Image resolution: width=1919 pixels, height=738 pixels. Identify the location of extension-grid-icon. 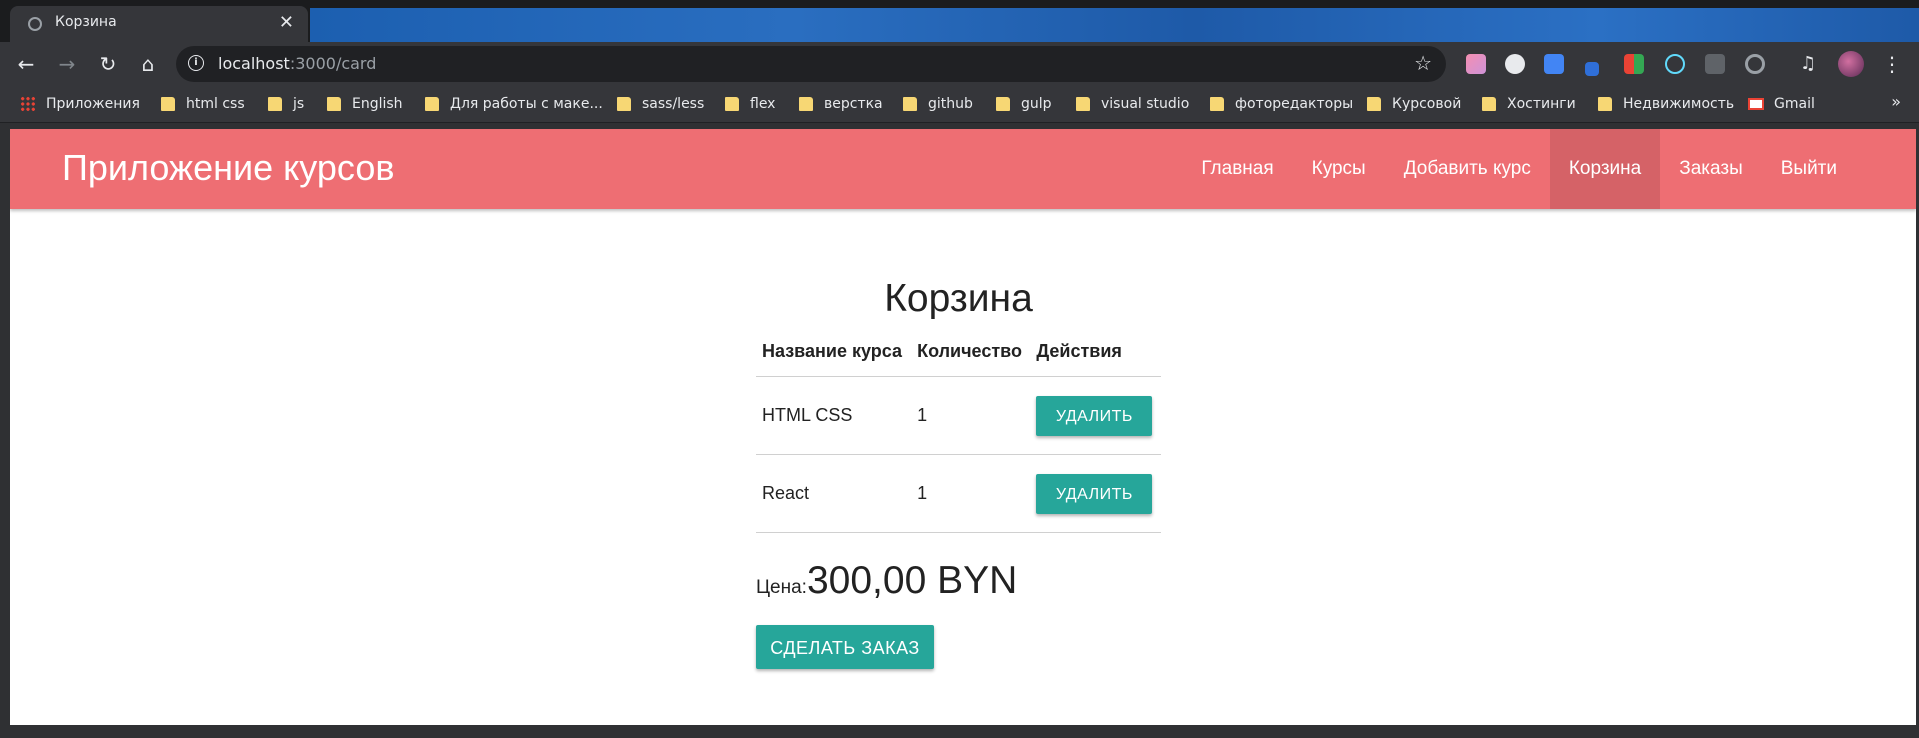
(1634, 64).